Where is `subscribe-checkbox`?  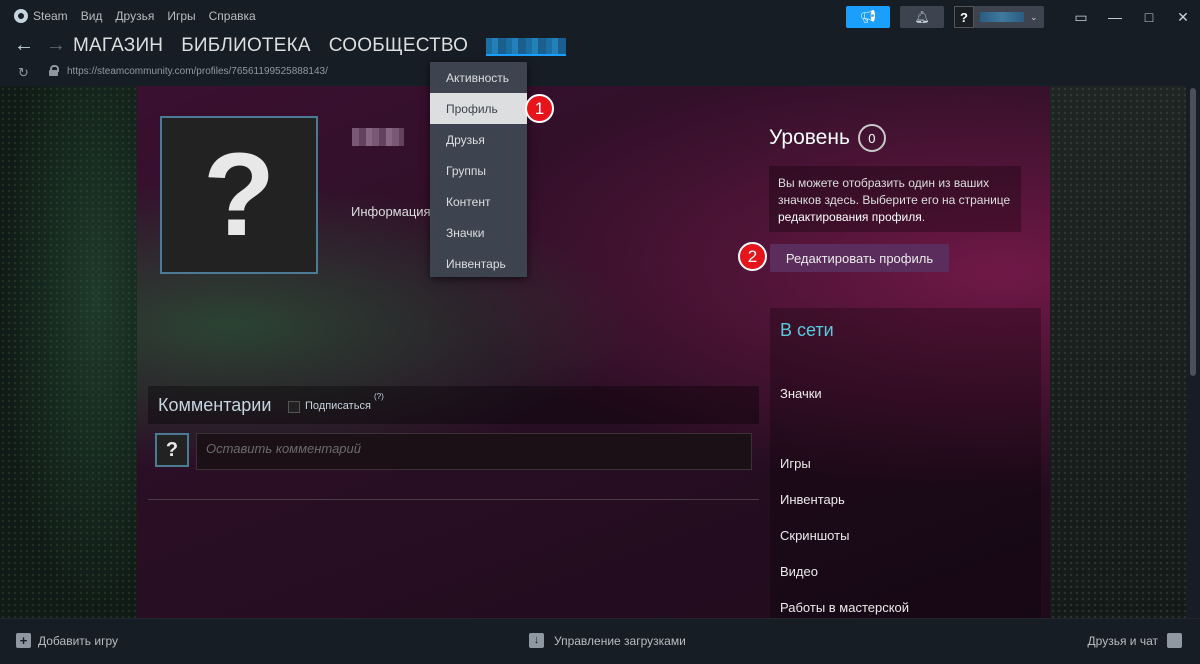 subscribe-checkbox is located at coordinates (294, 407).